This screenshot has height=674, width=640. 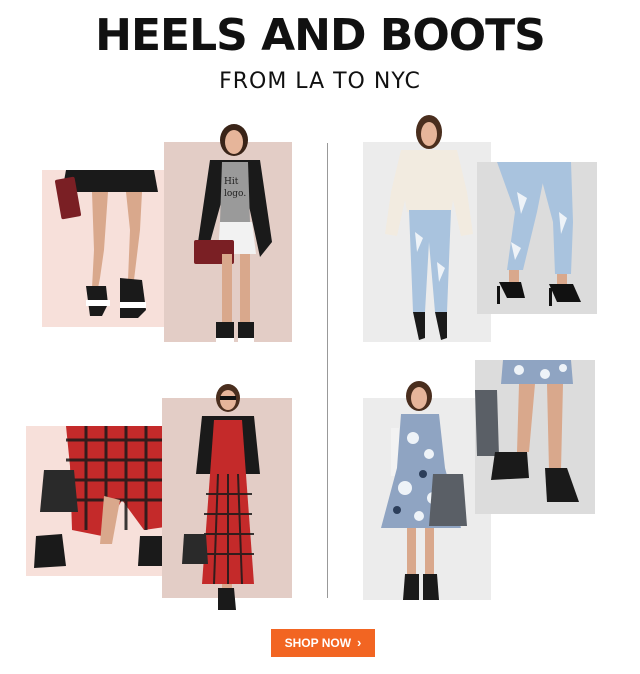 What do you see at coordinates (228, 239) in the screenshot?
I see `outfit-photo-la-top-model: Hit logo.` at bounding box center [228, 239].